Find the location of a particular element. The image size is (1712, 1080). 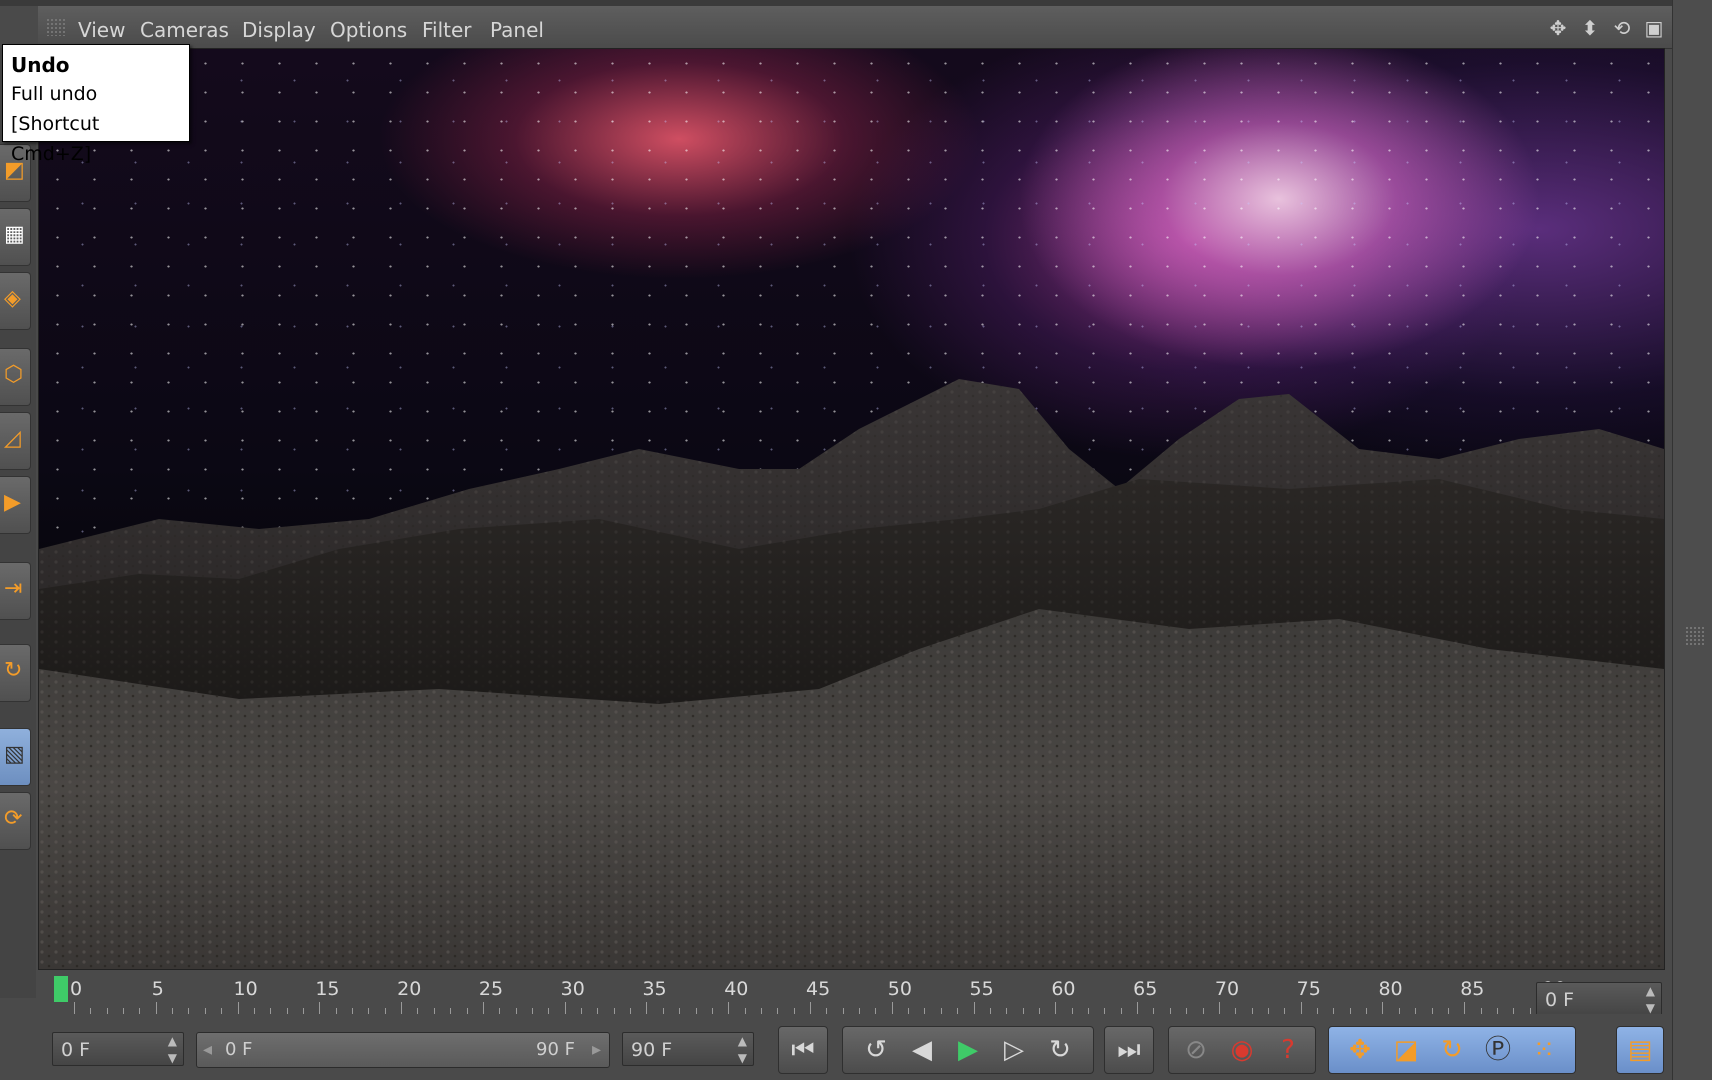

range-end-label: 90 F is located at coordinates (555, 1049).